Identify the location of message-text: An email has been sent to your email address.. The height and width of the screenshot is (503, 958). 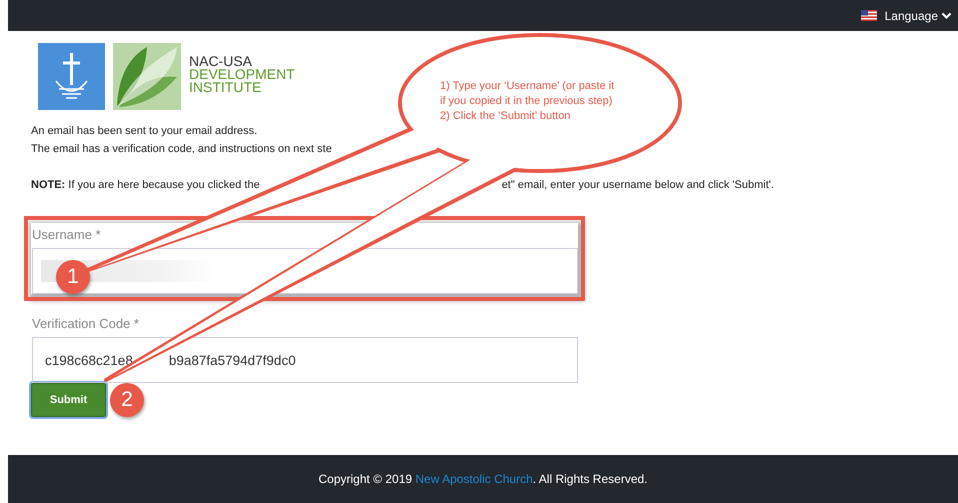
(144, 131).